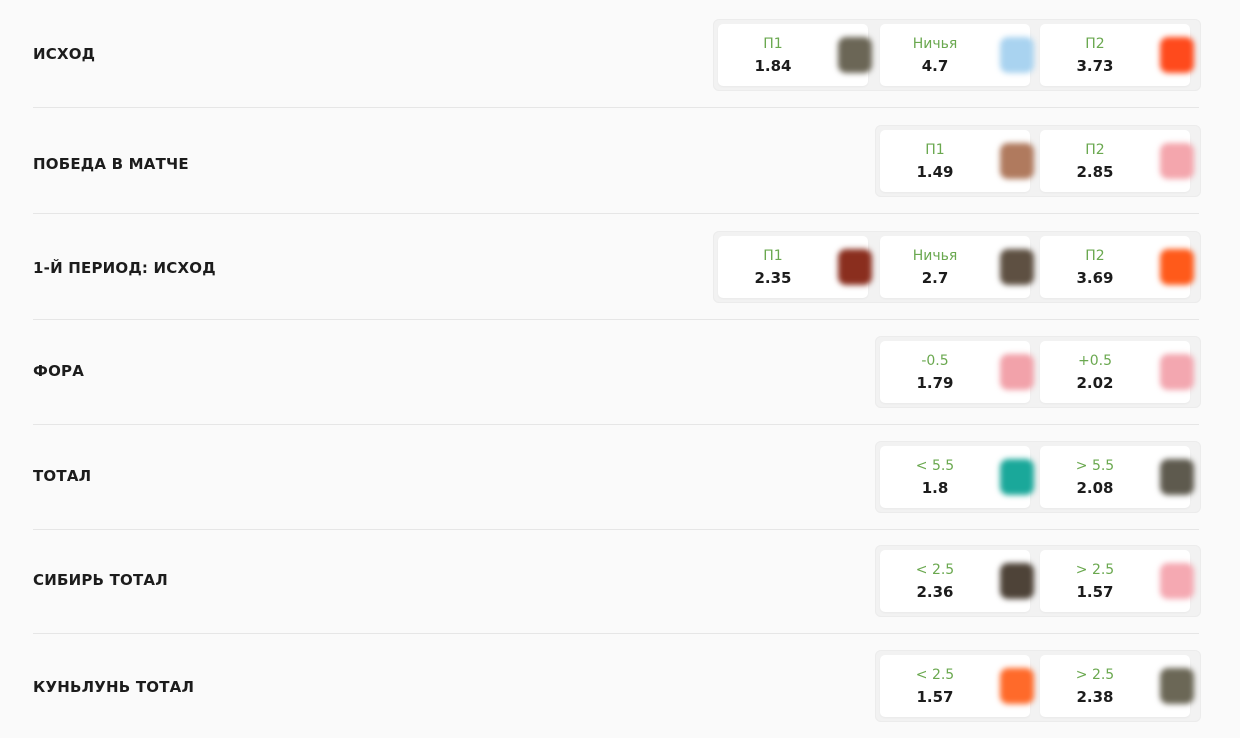 This screenshot has width=1240, height=738. Describe the element at coordinates (1038, 686) in the screenshot. I see `odds-group: < 2.5 1.57 > 2.5 2.38` at that location.